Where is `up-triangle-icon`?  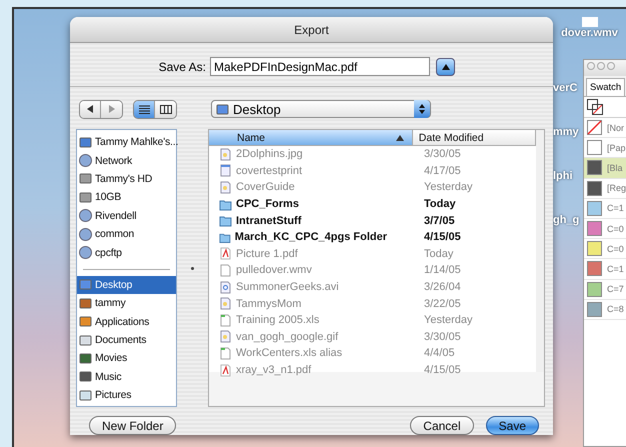
up-triangle-icon is located at coordinates (446, 67).